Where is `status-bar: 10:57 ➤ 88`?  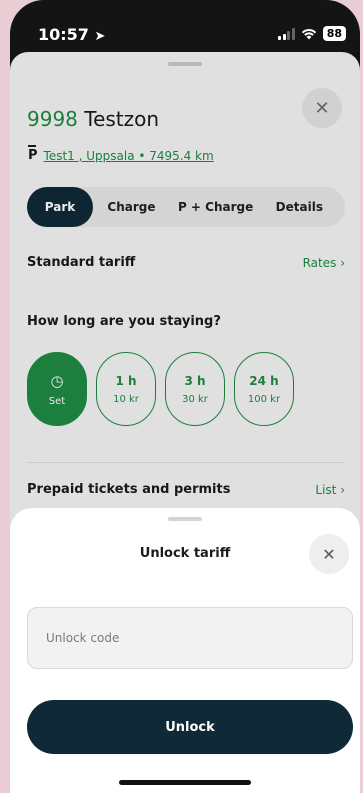
status-bar: 10:57 ➤ 88 is located at coordinates (185, 26).